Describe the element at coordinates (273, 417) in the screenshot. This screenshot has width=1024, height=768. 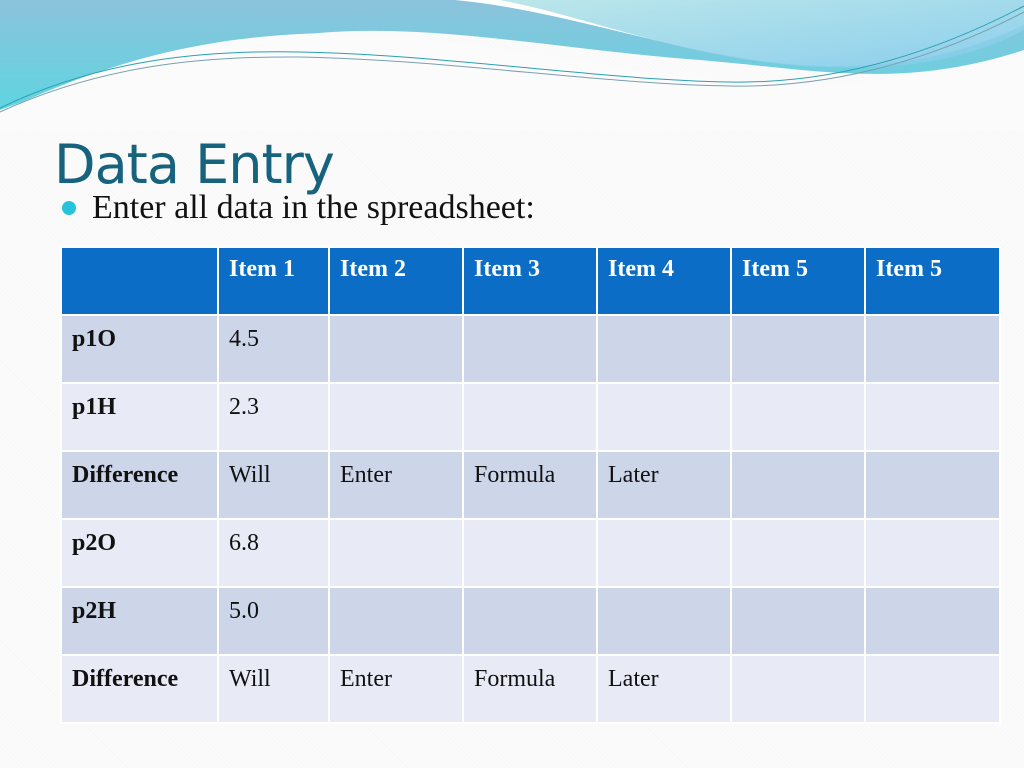
I see `table-cell: 2.3` at that location.